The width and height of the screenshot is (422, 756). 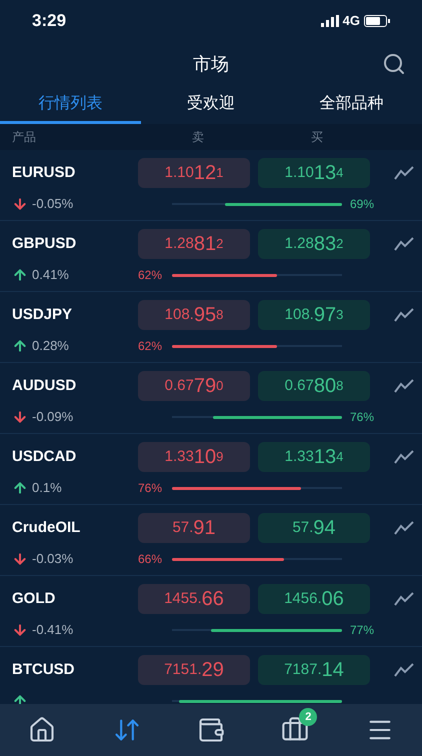 I want to click on symbol-label: USDJPY, so click(x=42, y=314).